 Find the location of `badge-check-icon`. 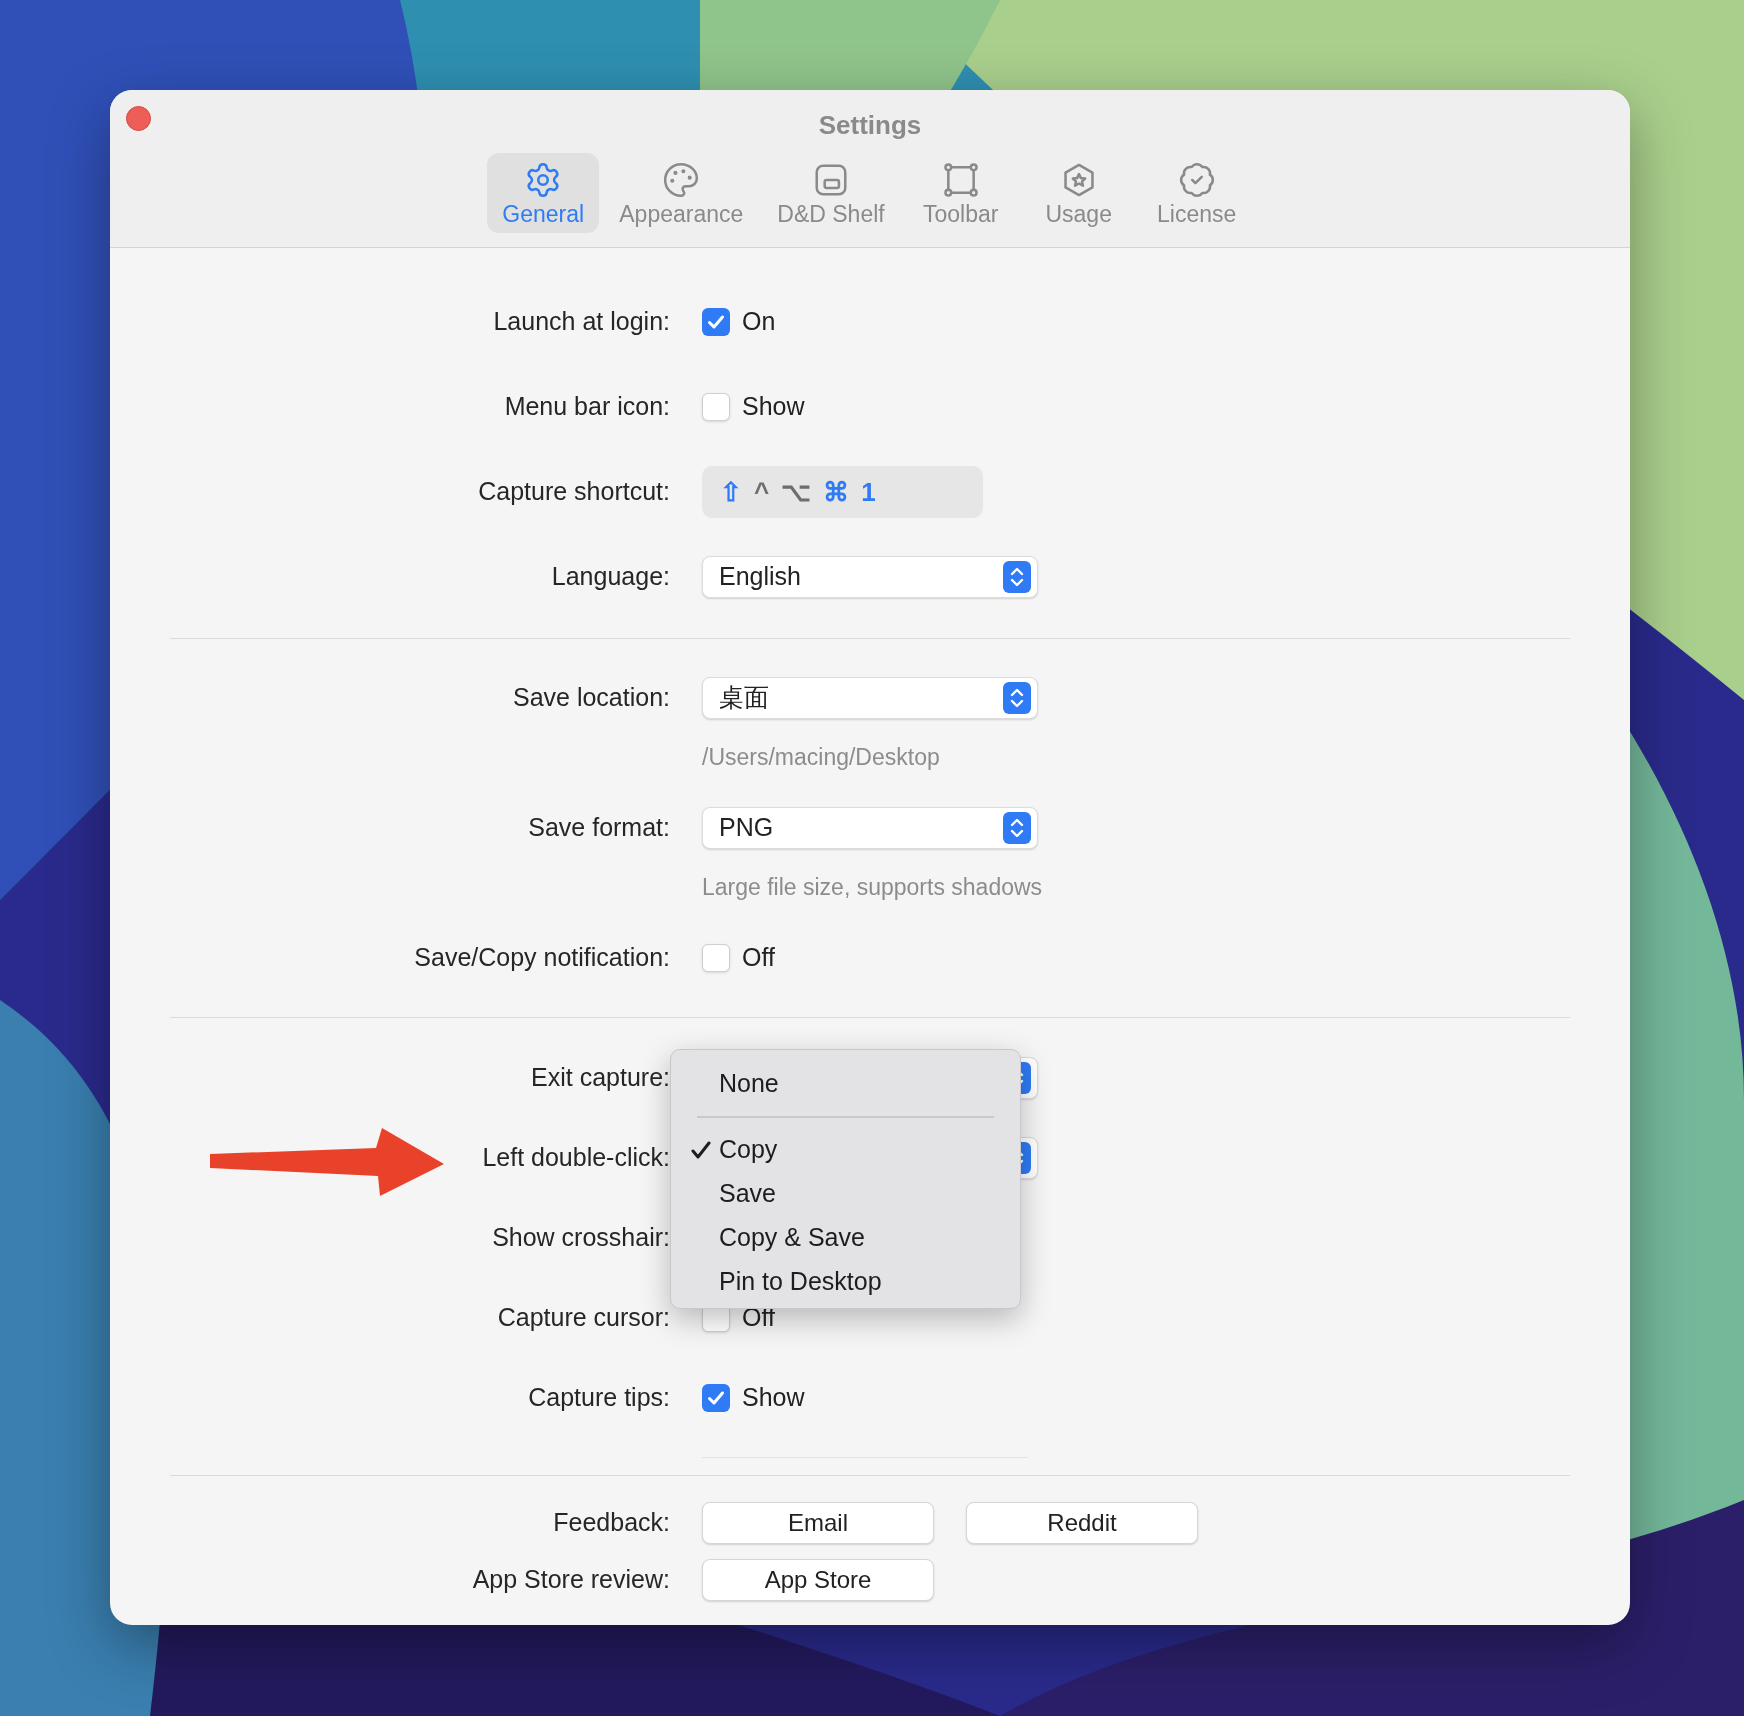

badge-check-icon is located at coordinates (1196, 179).